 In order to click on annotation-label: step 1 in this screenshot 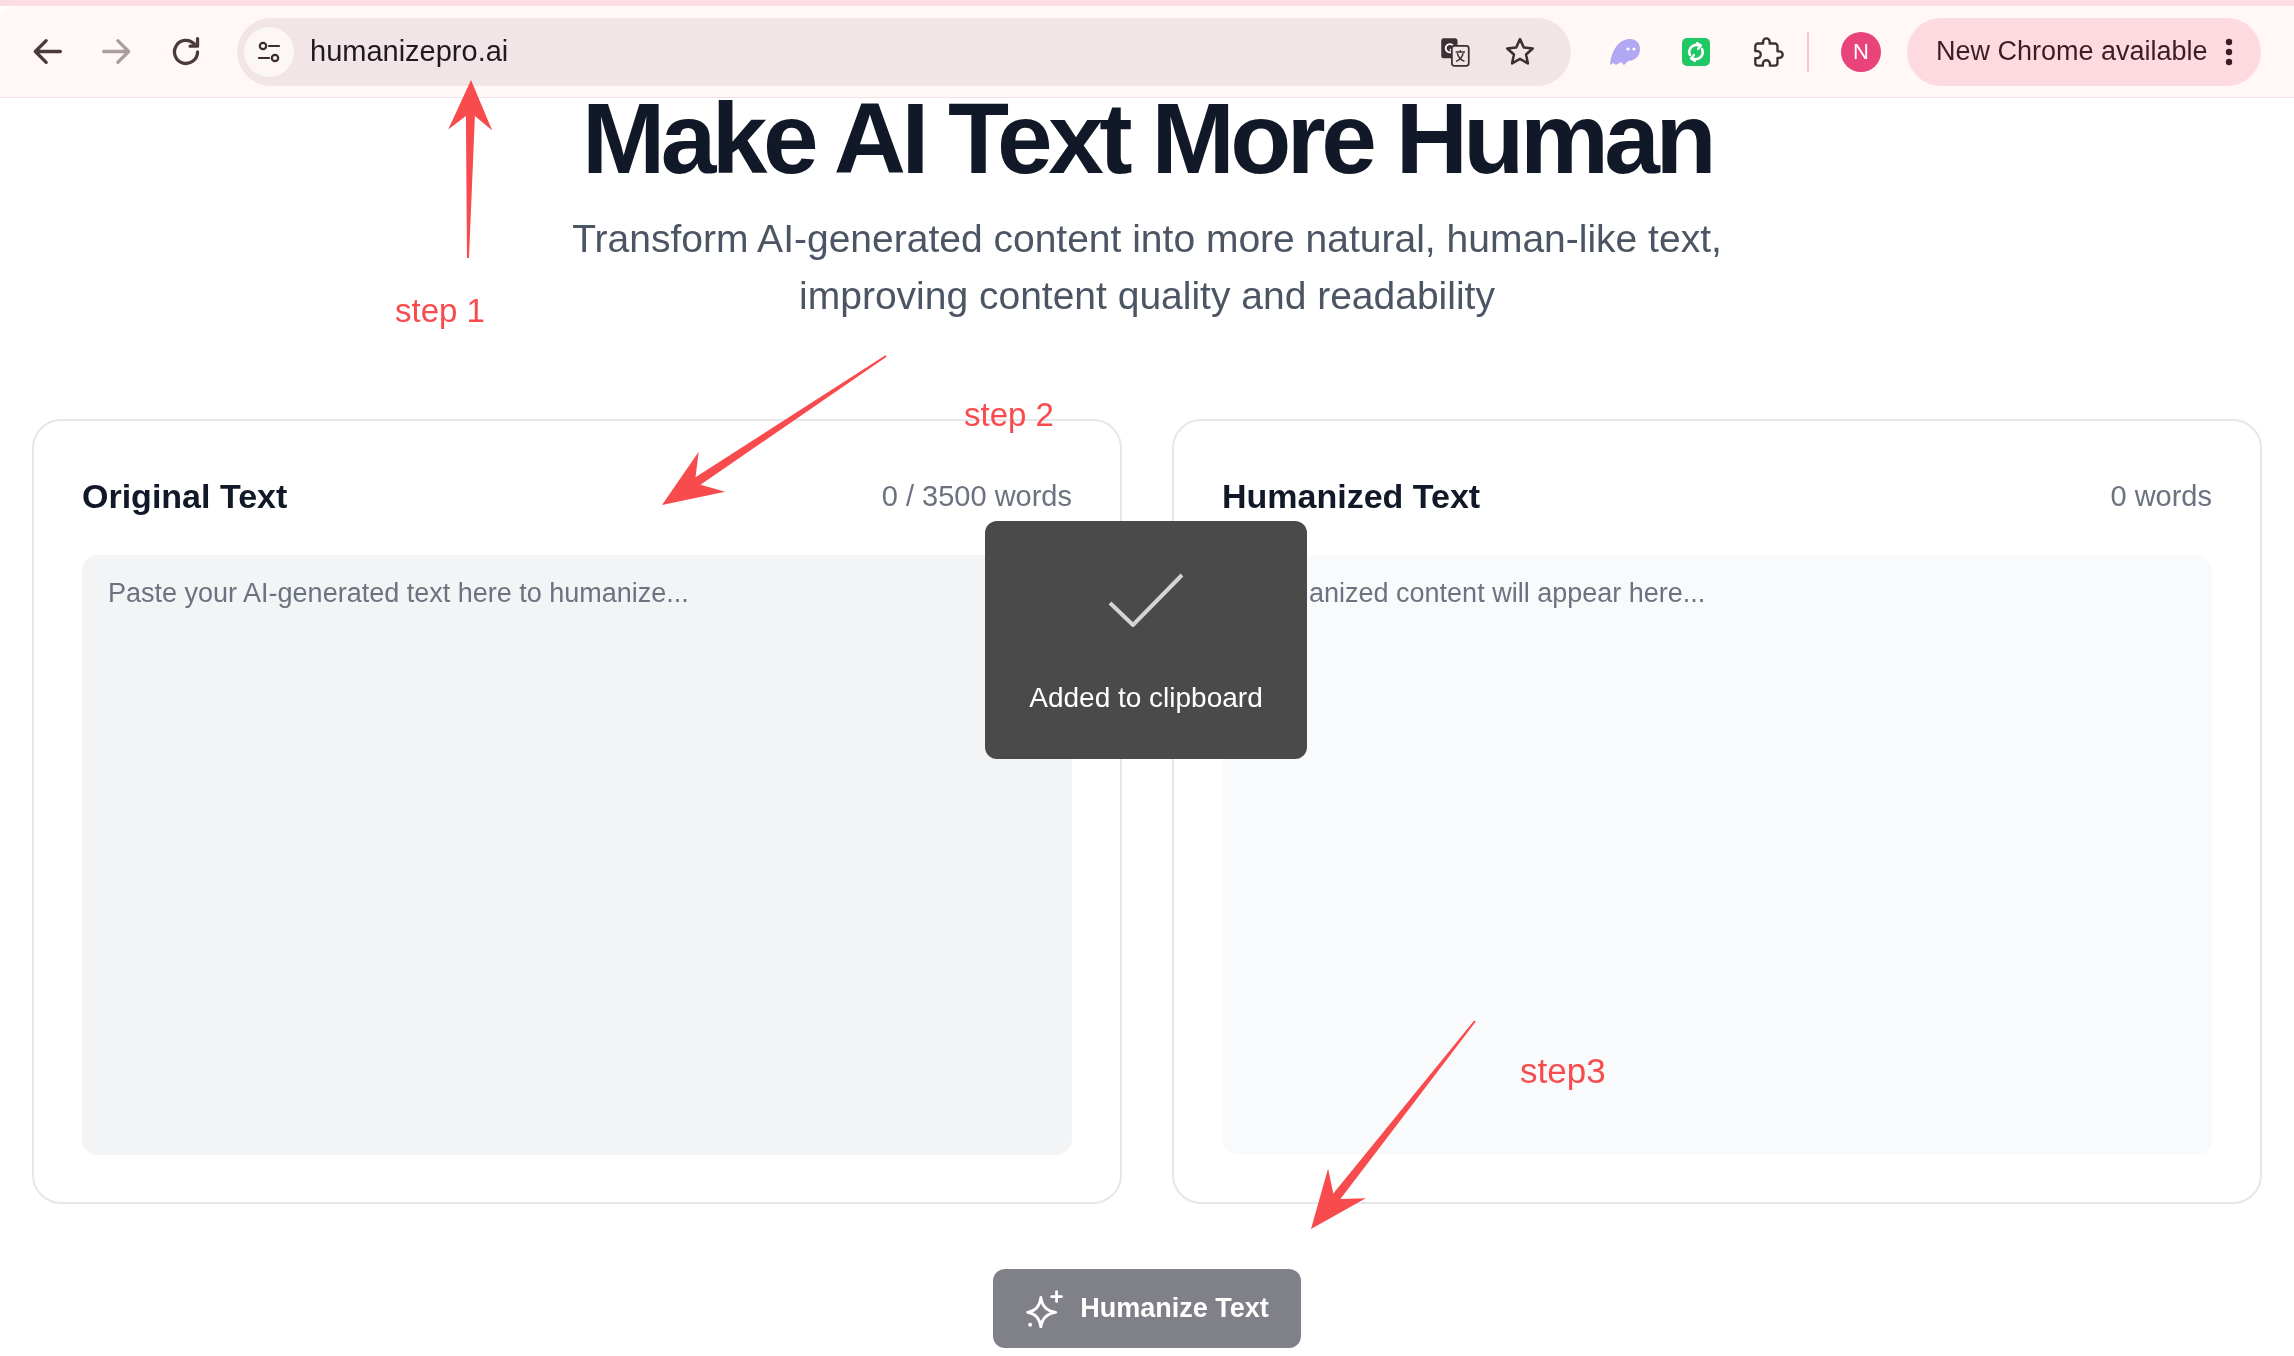, I will do `click(440, 311)`.